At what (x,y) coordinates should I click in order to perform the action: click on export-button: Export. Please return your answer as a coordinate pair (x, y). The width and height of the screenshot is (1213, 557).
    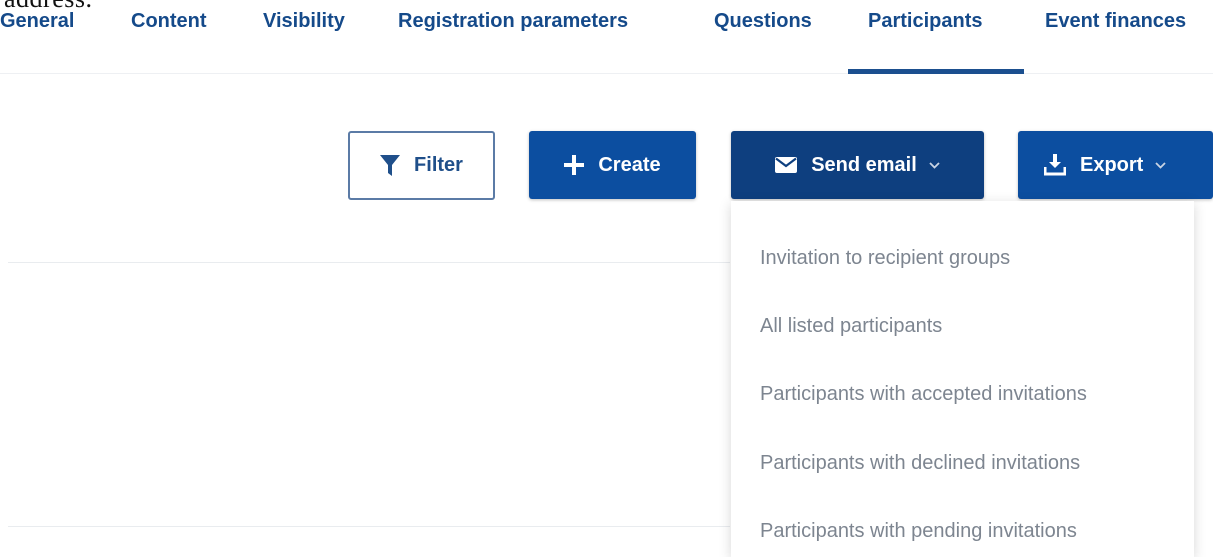
    Looking at the image, I should click on (1115, 165).